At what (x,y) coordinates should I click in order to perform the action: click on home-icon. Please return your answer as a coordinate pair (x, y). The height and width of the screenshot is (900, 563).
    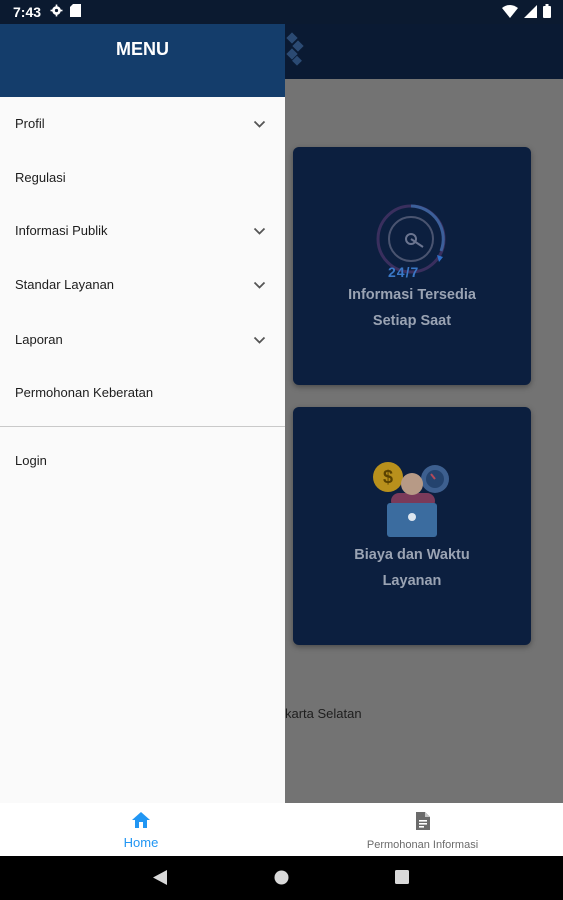
    Looking at the image, I should click on (141, 822).